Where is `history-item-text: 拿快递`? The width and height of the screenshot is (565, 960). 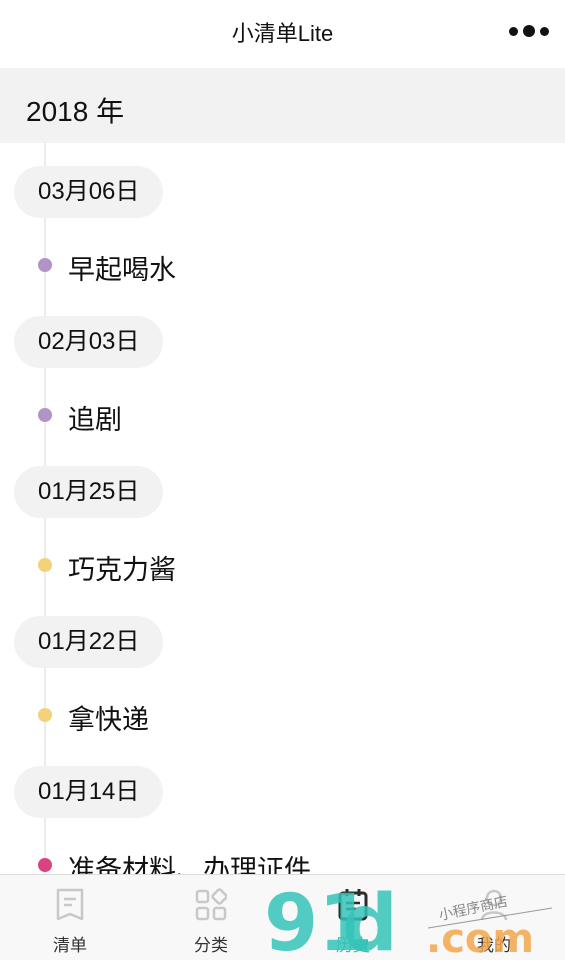
history-item-text: 拿快递 is located at coordinates (108, 720).